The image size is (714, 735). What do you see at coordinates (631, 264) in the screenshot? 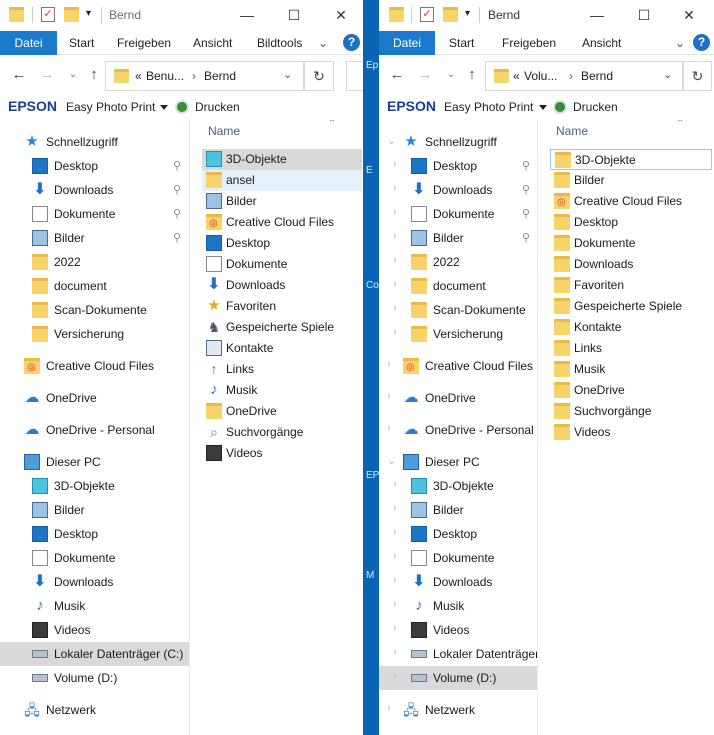
I see `file-row: Downloads` at bounding box center [631, 264].